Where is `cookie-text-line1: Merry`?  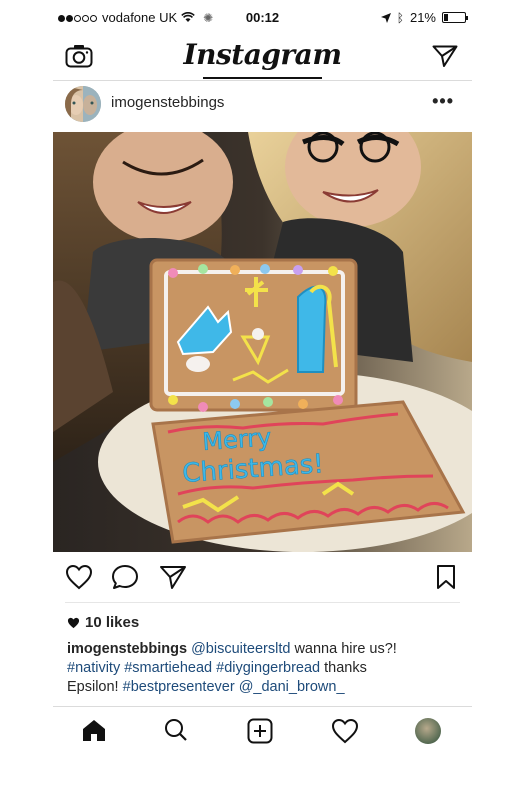
cookie-text-line1: Merry is located at coordinates (236, 439).